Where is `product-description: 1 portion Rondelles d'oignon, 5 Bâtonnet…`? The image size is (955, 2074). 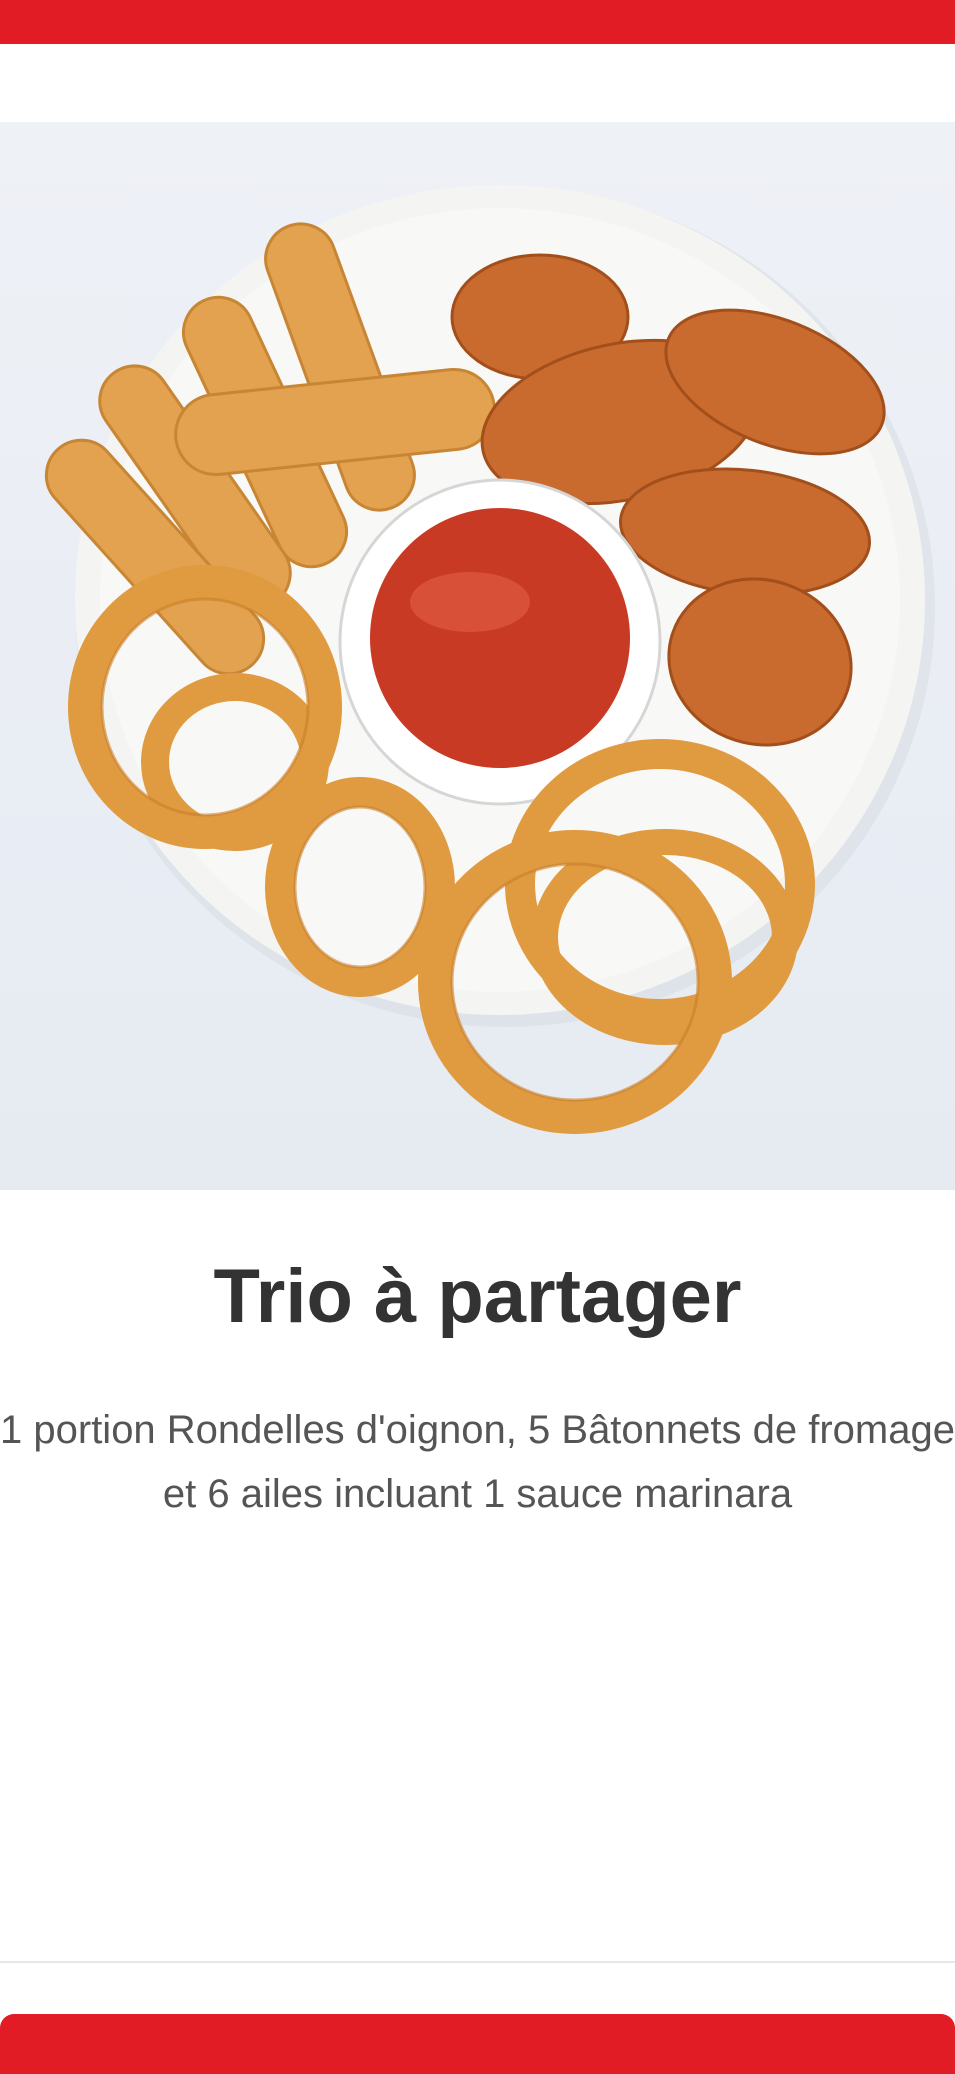
product-description: 1 portion Rondelles d'oignon, 5 Bâtonnet… is located at coordinates (477, 1462).